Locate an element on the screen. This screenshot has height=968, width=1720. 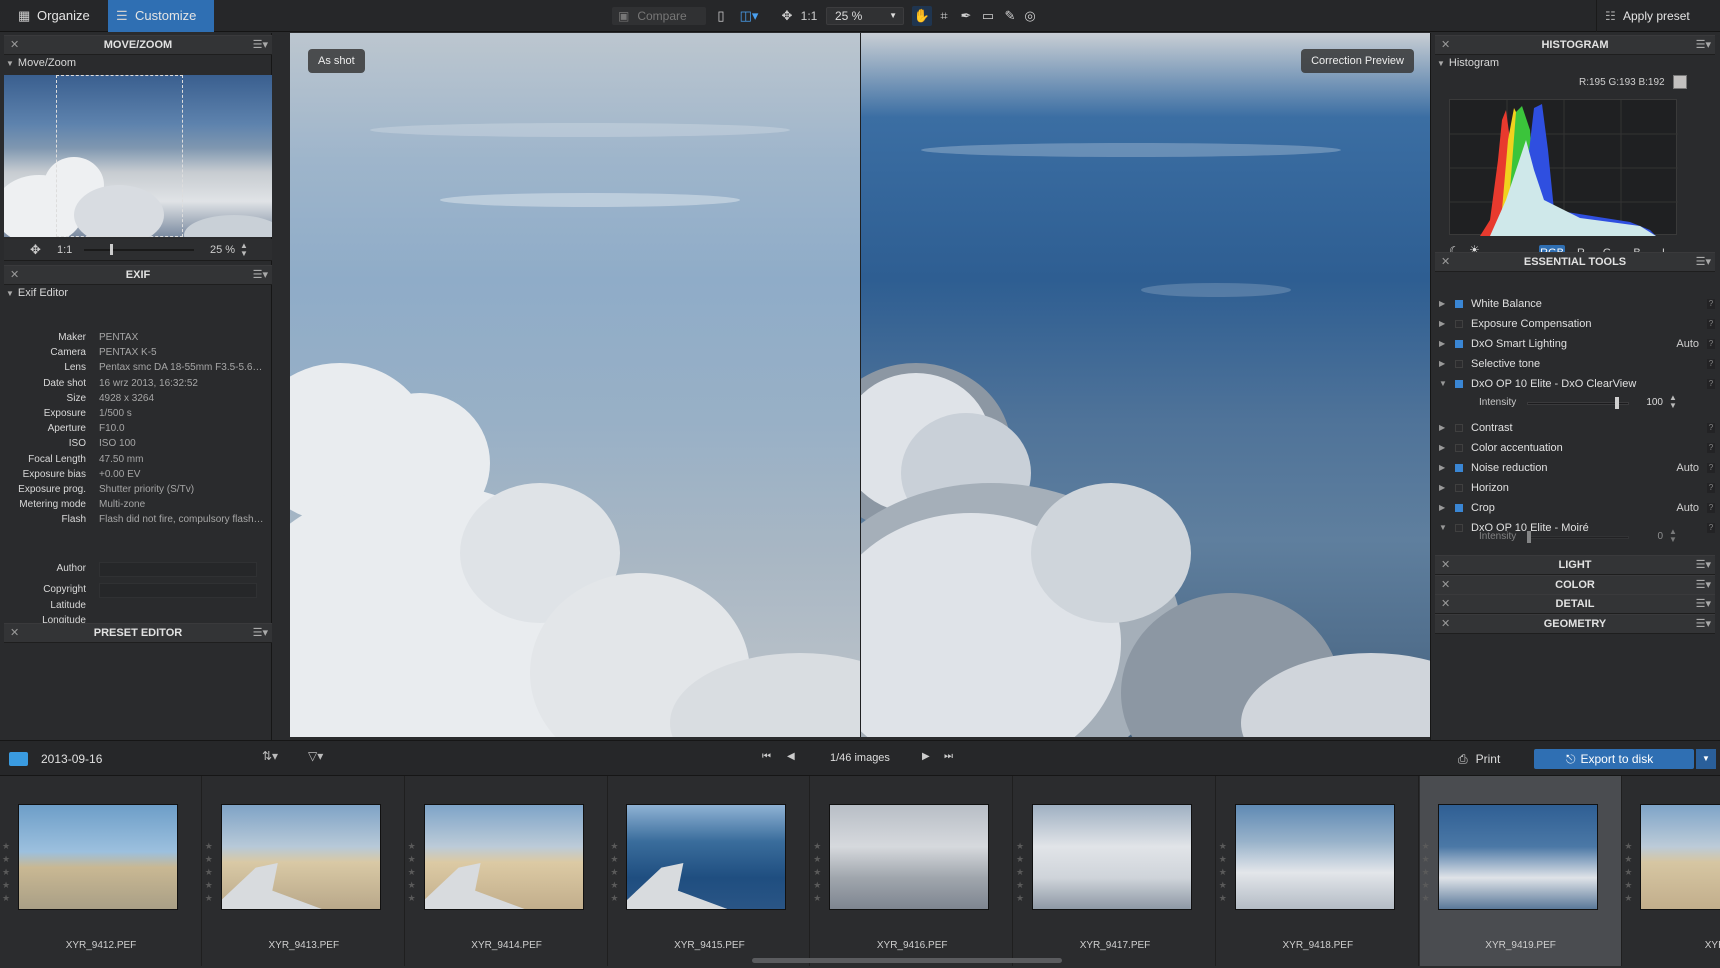
crop-tool-icon: ⌗ is located at coordinates (944, 16).